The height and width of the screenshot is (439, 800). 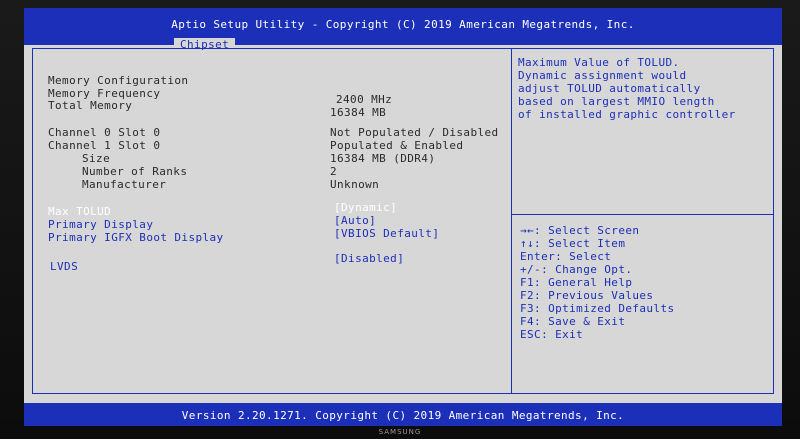 I want to click on manufacturer-label: Manufacturer, so click(x=124, y=184).